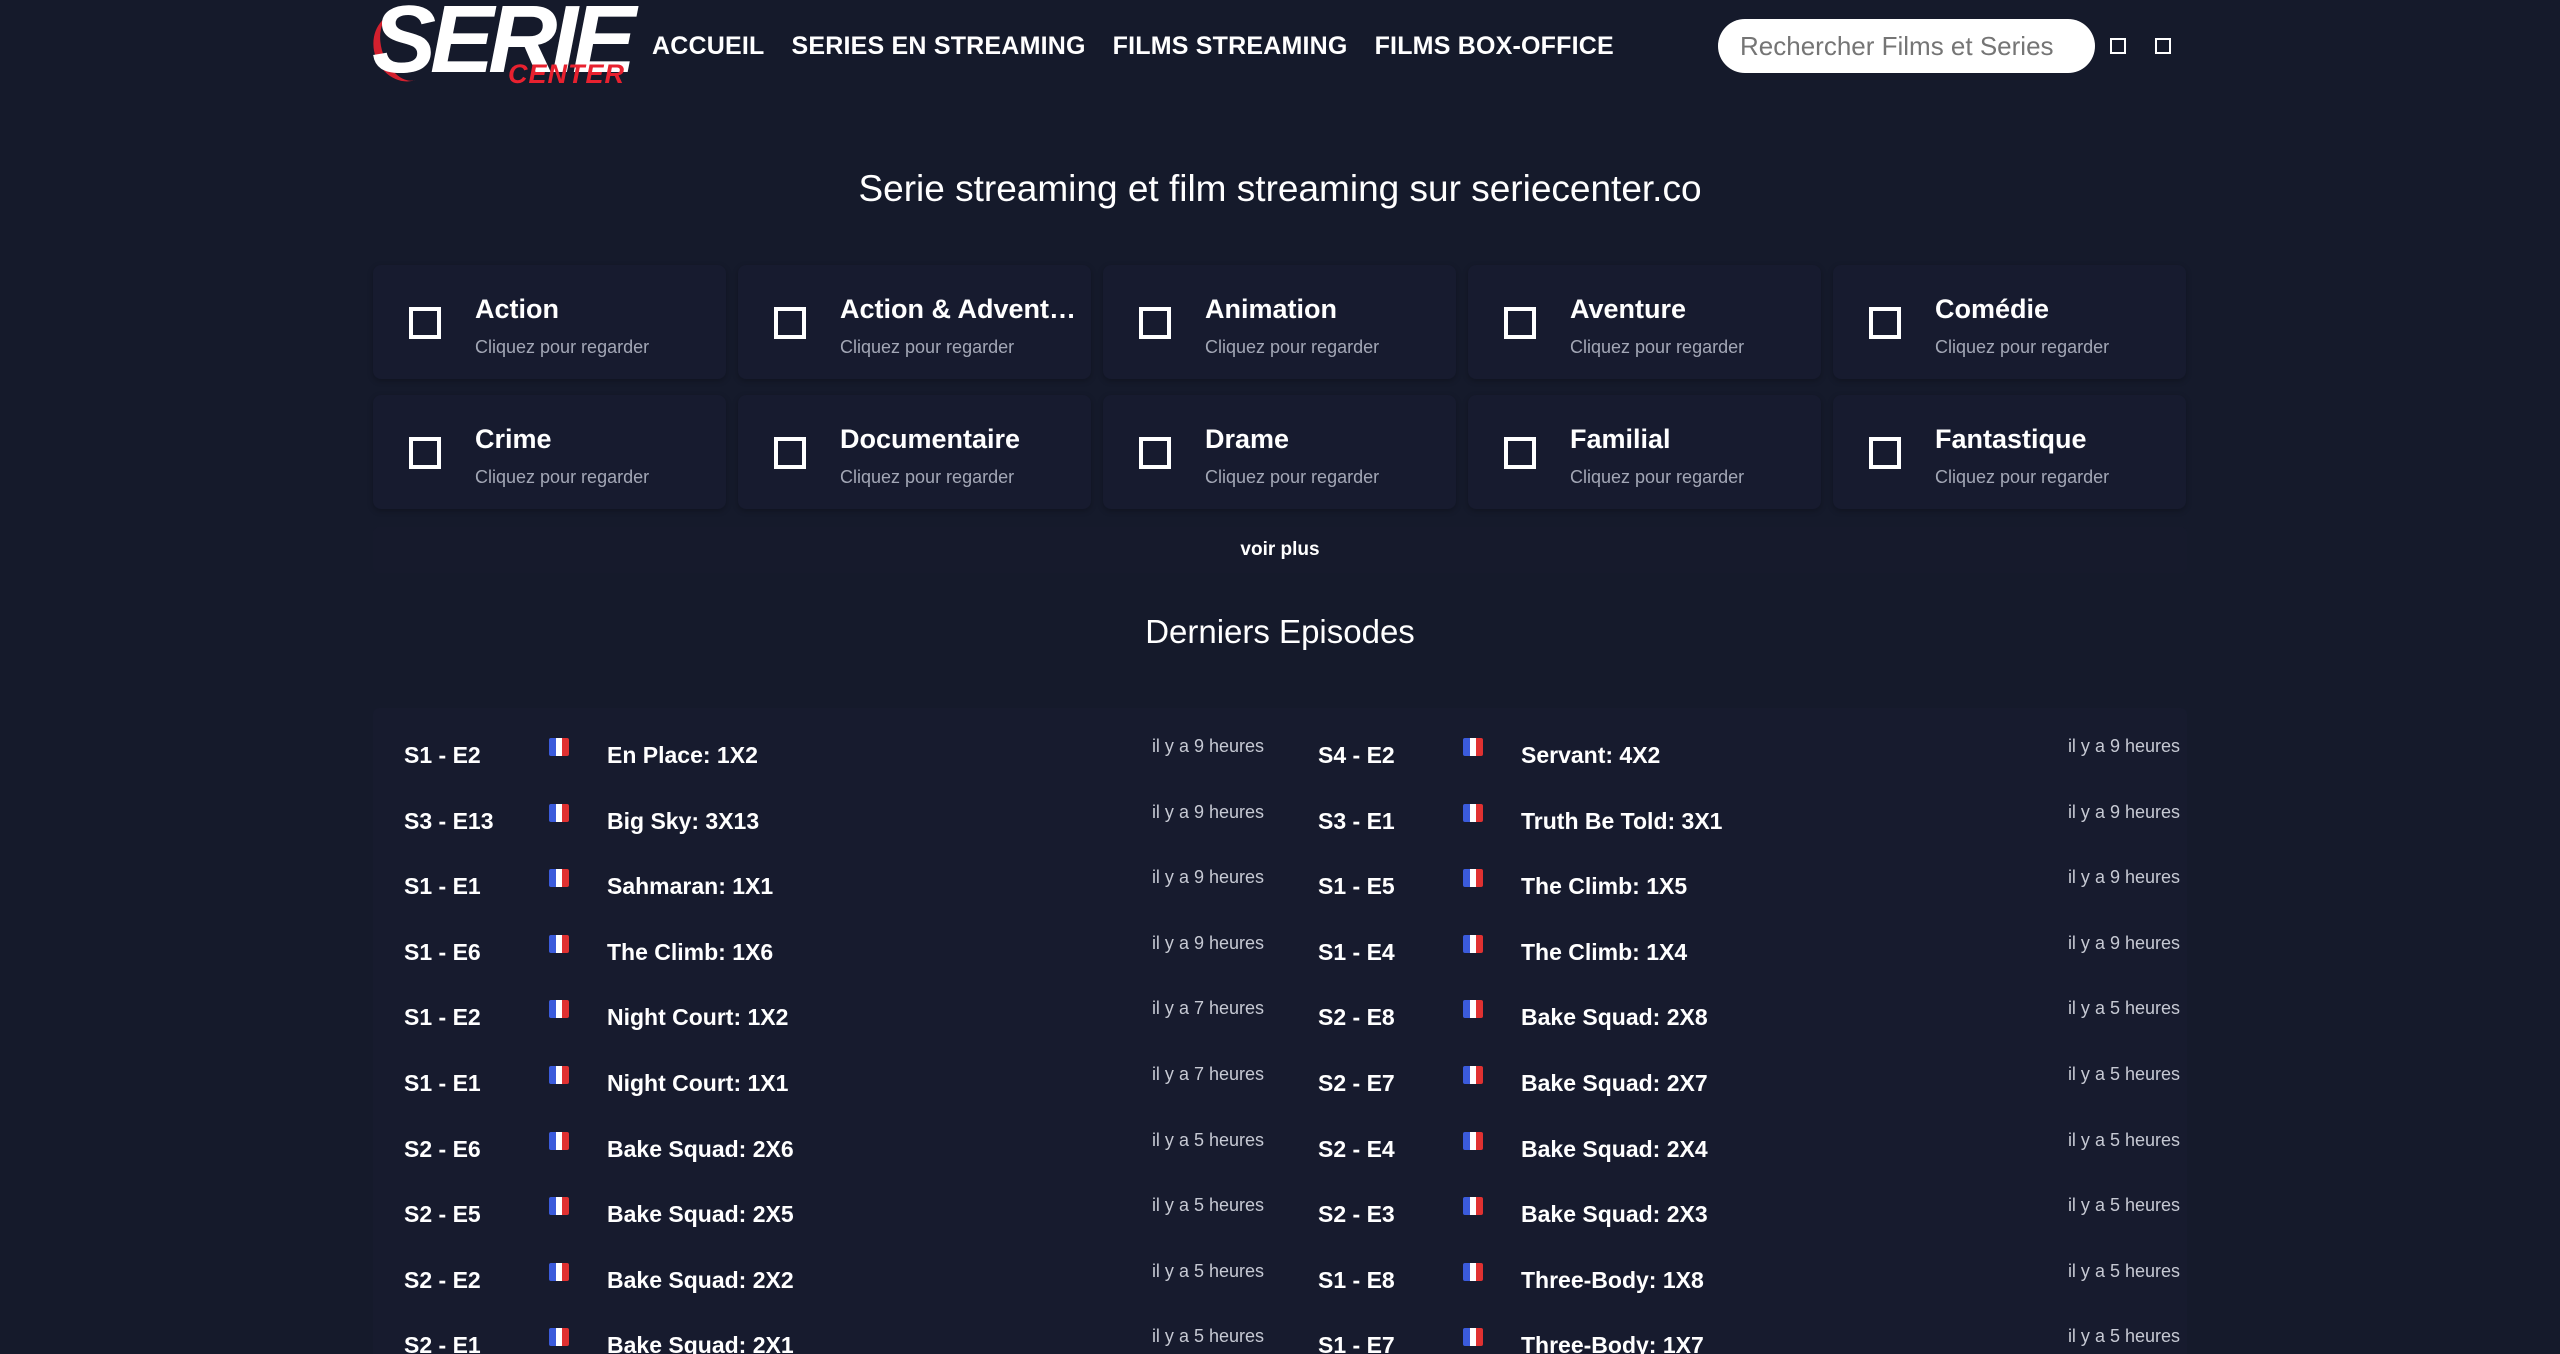  I want to click on episode-title-link: Bake Squad: 2X8, so click(1614, 1017).